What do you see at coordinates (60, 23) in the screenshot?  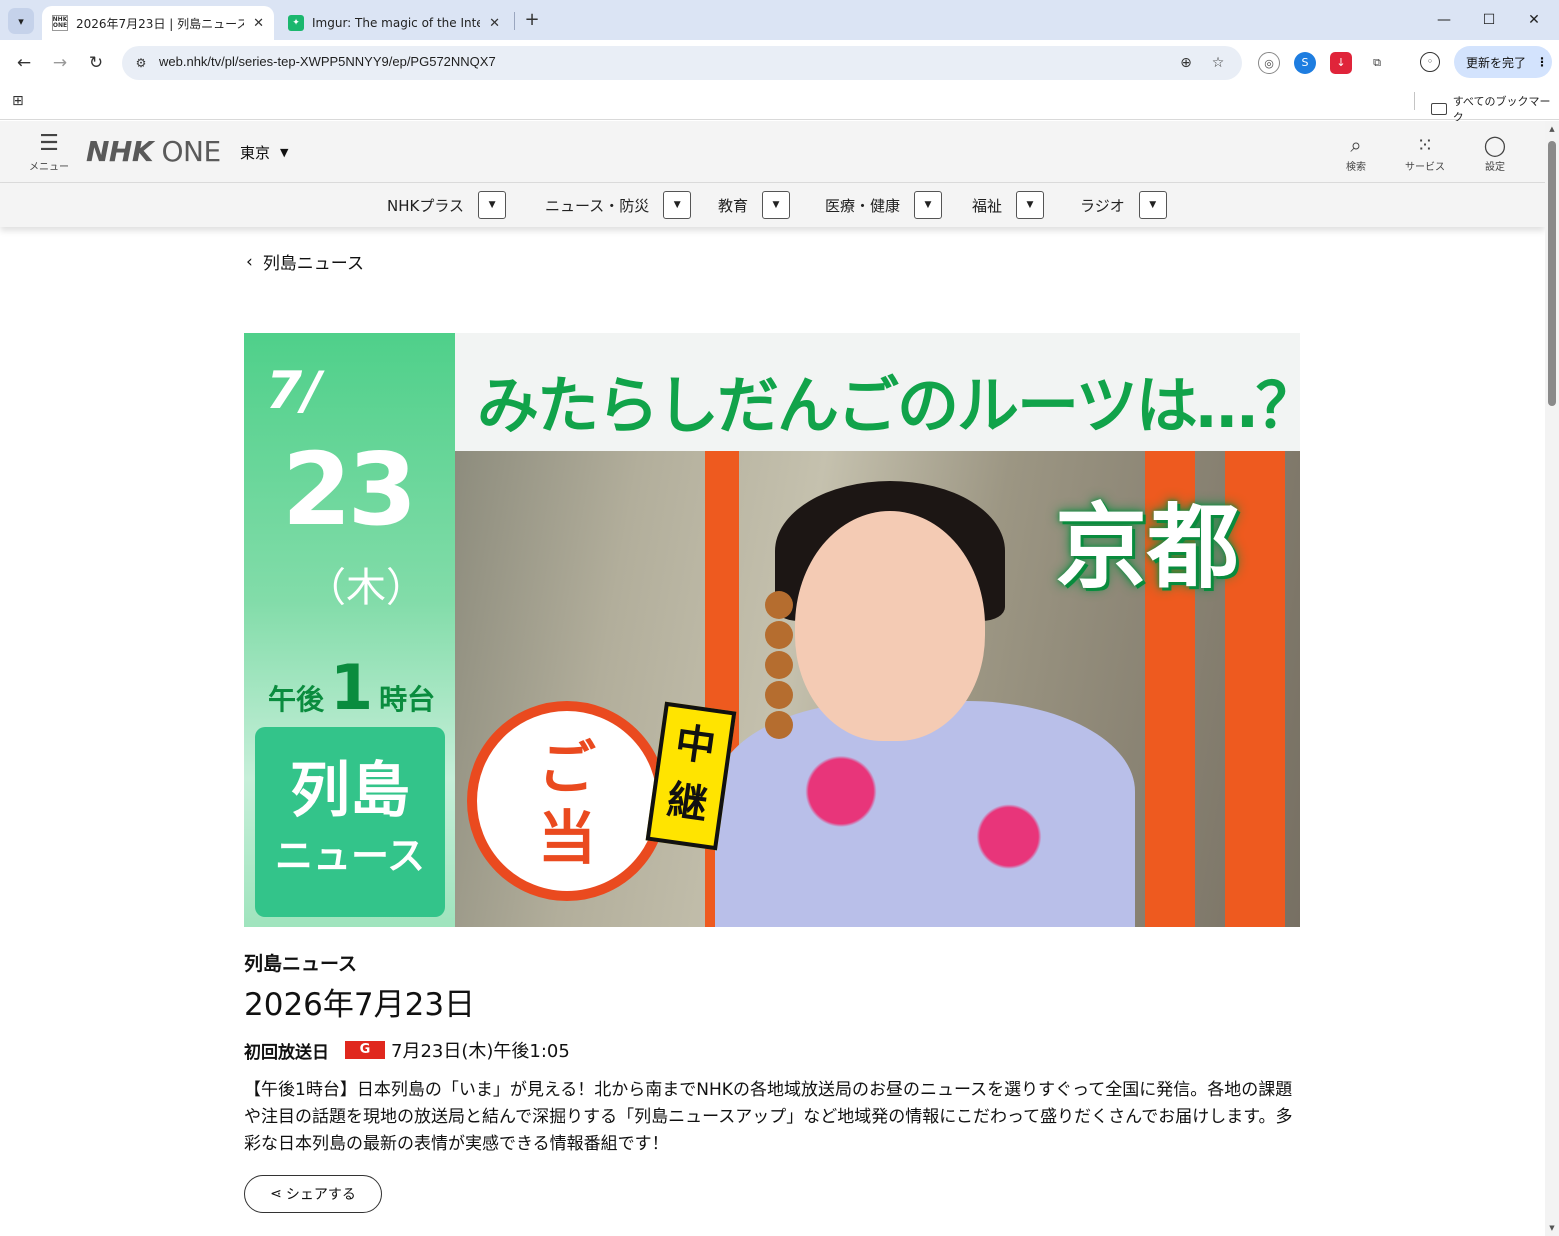 I see `nhk-favicon-icon: NHK ONE` at bounding box center [60, 23].